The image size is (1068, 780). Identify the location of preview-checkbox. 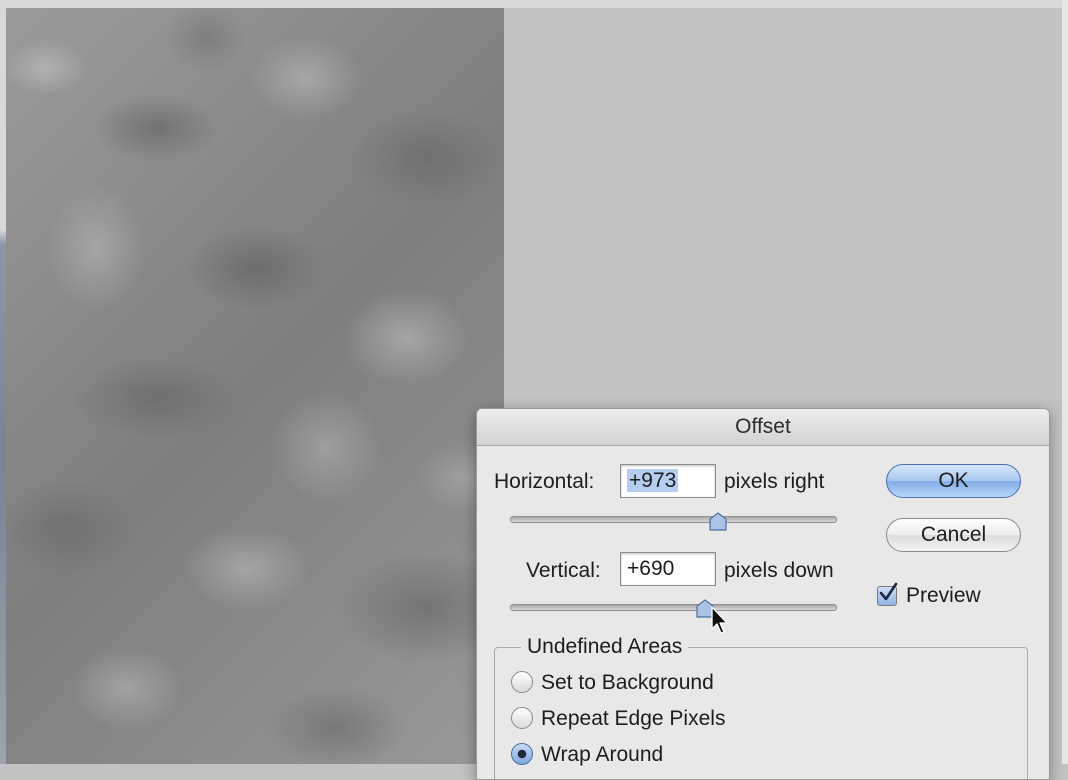
(887, 594).